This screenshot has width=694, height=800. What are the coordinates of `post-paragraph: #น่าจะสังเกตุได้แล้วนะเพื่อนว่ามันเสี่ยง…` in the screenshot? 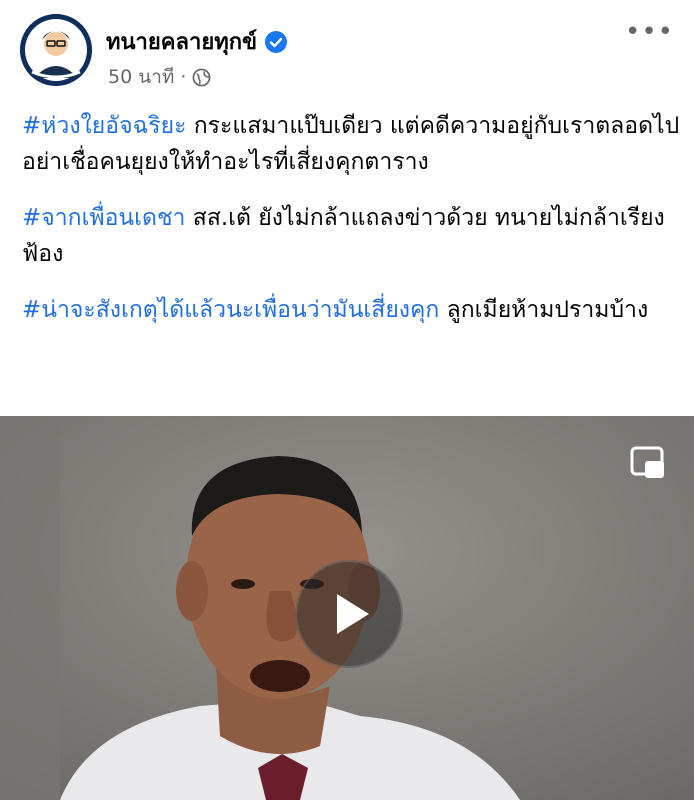 It's located at (352, 310).